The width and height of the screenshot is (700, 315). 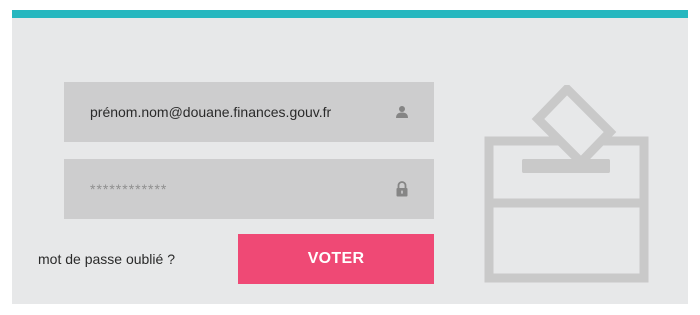 I want to click on email-value: prénom.nom@douane.finances.gouv.fr, so click(x=211, y=112).